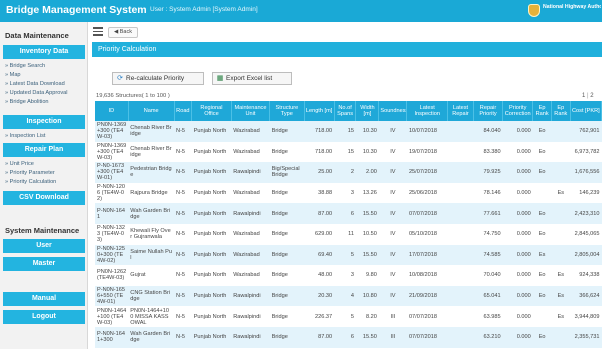 Image resolution: width=602 pixels, height=349 pixels. Describe the element at coordinates (44, 317) in the screenshot. I see `logout-button: Logout` at that location.